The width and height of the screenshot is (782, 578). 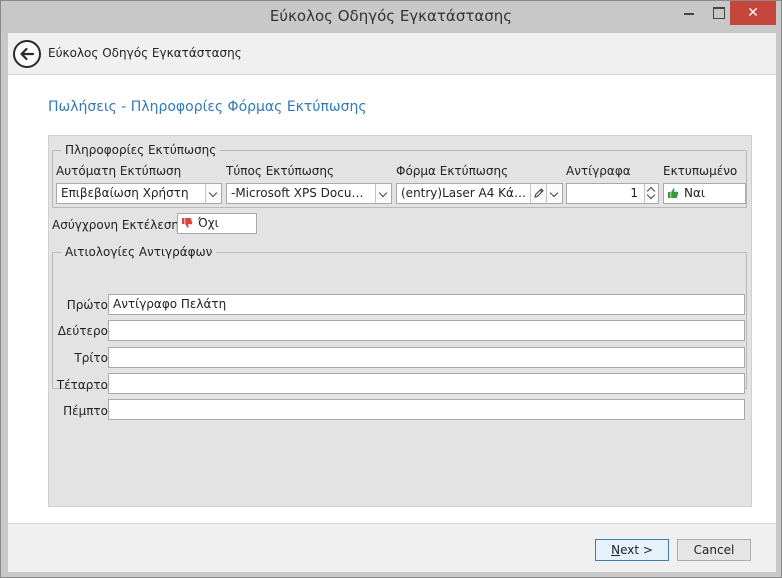 I want to click on next-mnemonic: N, so click(x=616, y=550).